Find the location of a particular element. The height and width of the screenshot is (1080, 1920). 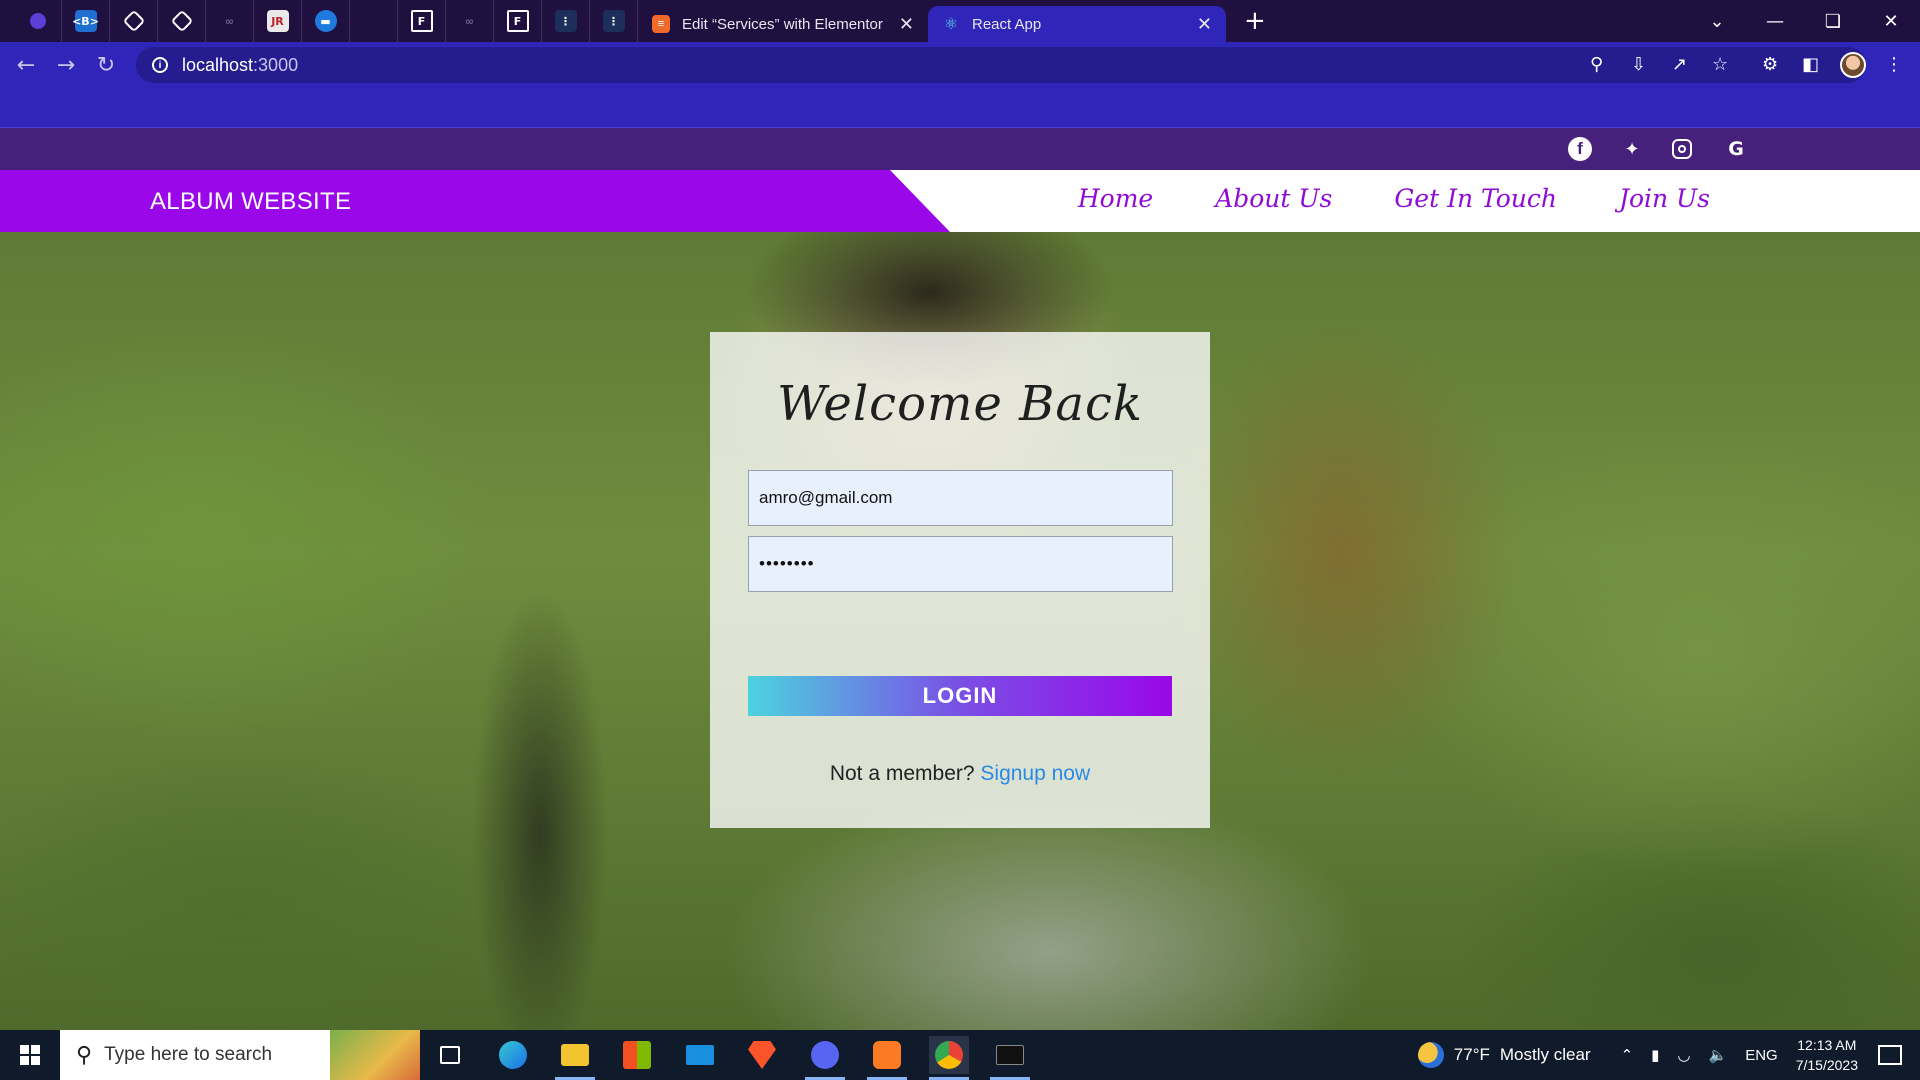

nav-about-us: About Us is located at coordinates (1273, 198).